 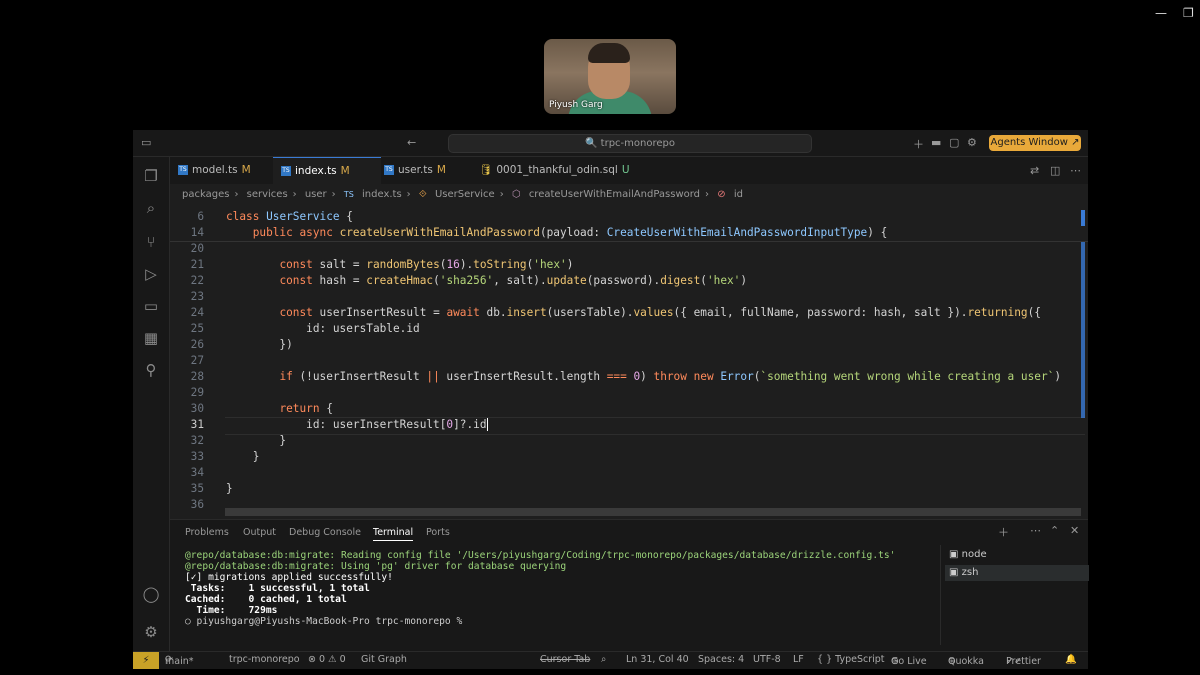 I want to click on tab-user-ts: TS user.ts M, so click(x=429, y=170).